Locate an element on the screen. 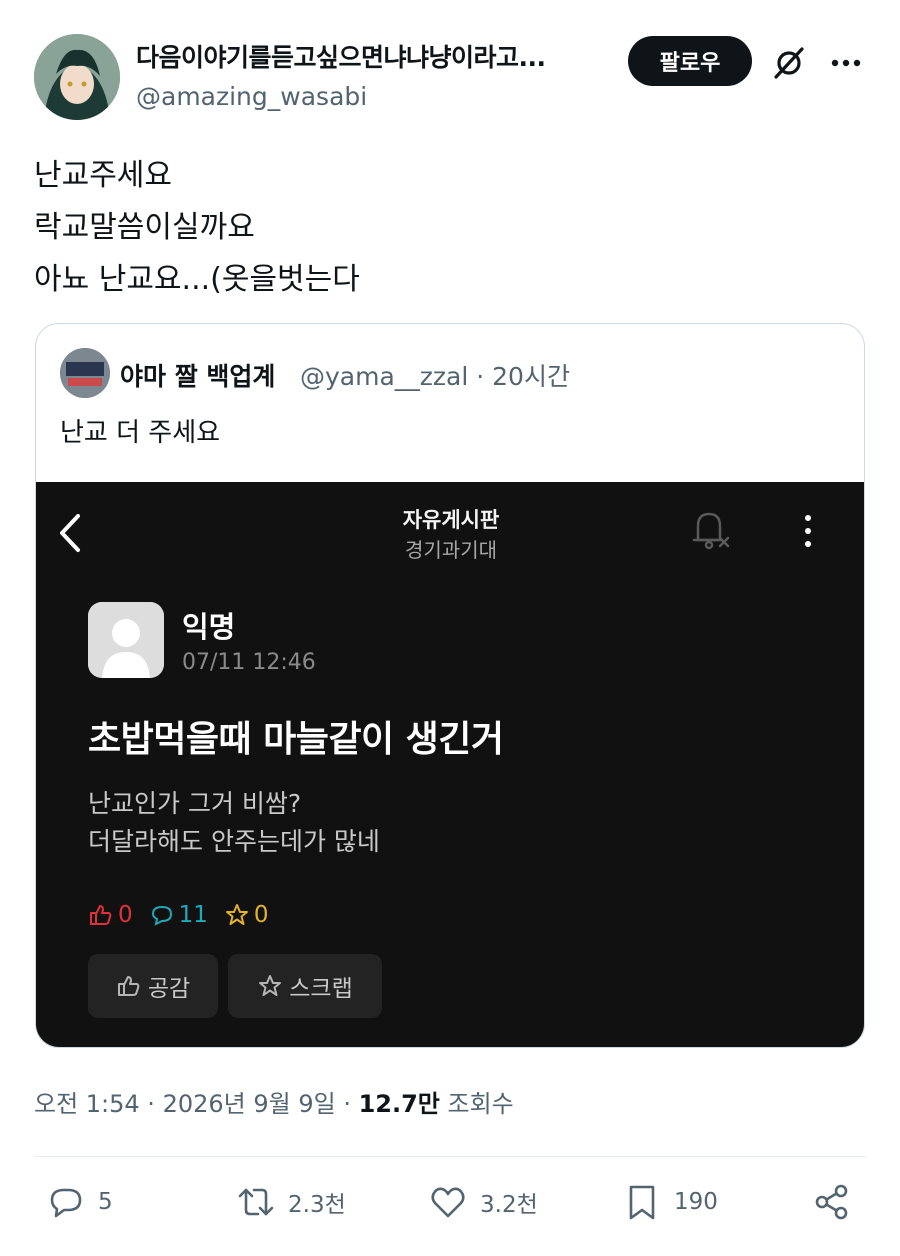 This screenshot has width=900, height=1256. author-avatar is located at coordinates (77, 77).